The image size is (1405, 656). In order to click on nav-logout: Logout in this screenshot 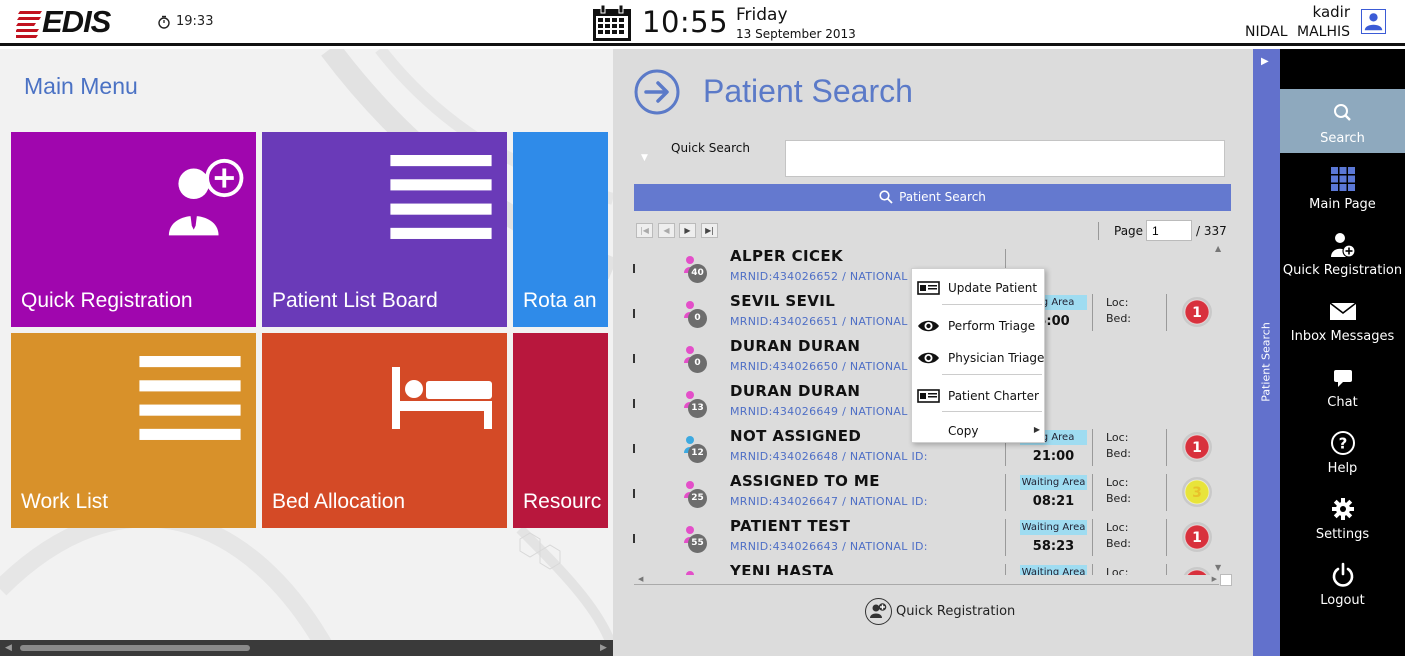, I will do `click(1342, 583)`.